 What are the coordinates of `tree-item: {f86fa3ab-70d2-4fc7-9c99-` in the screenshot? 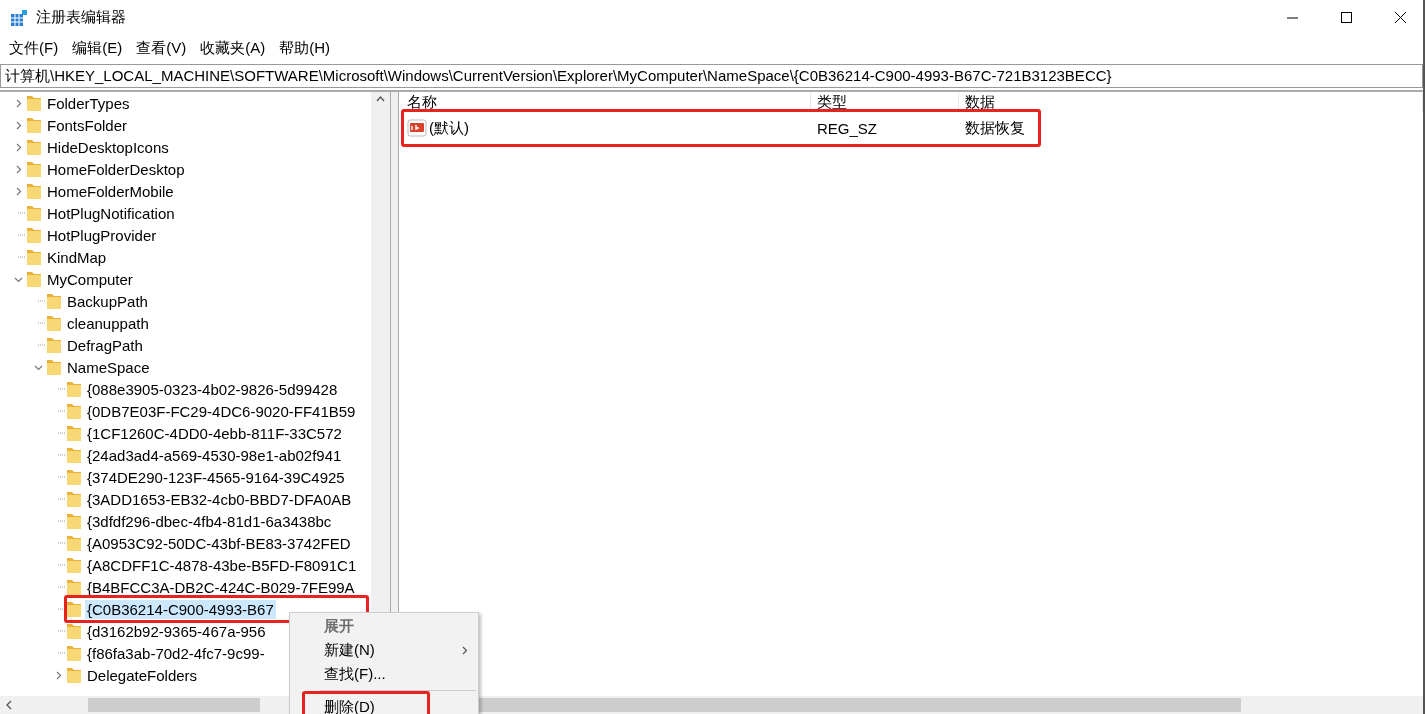 It's located at (176, 653).